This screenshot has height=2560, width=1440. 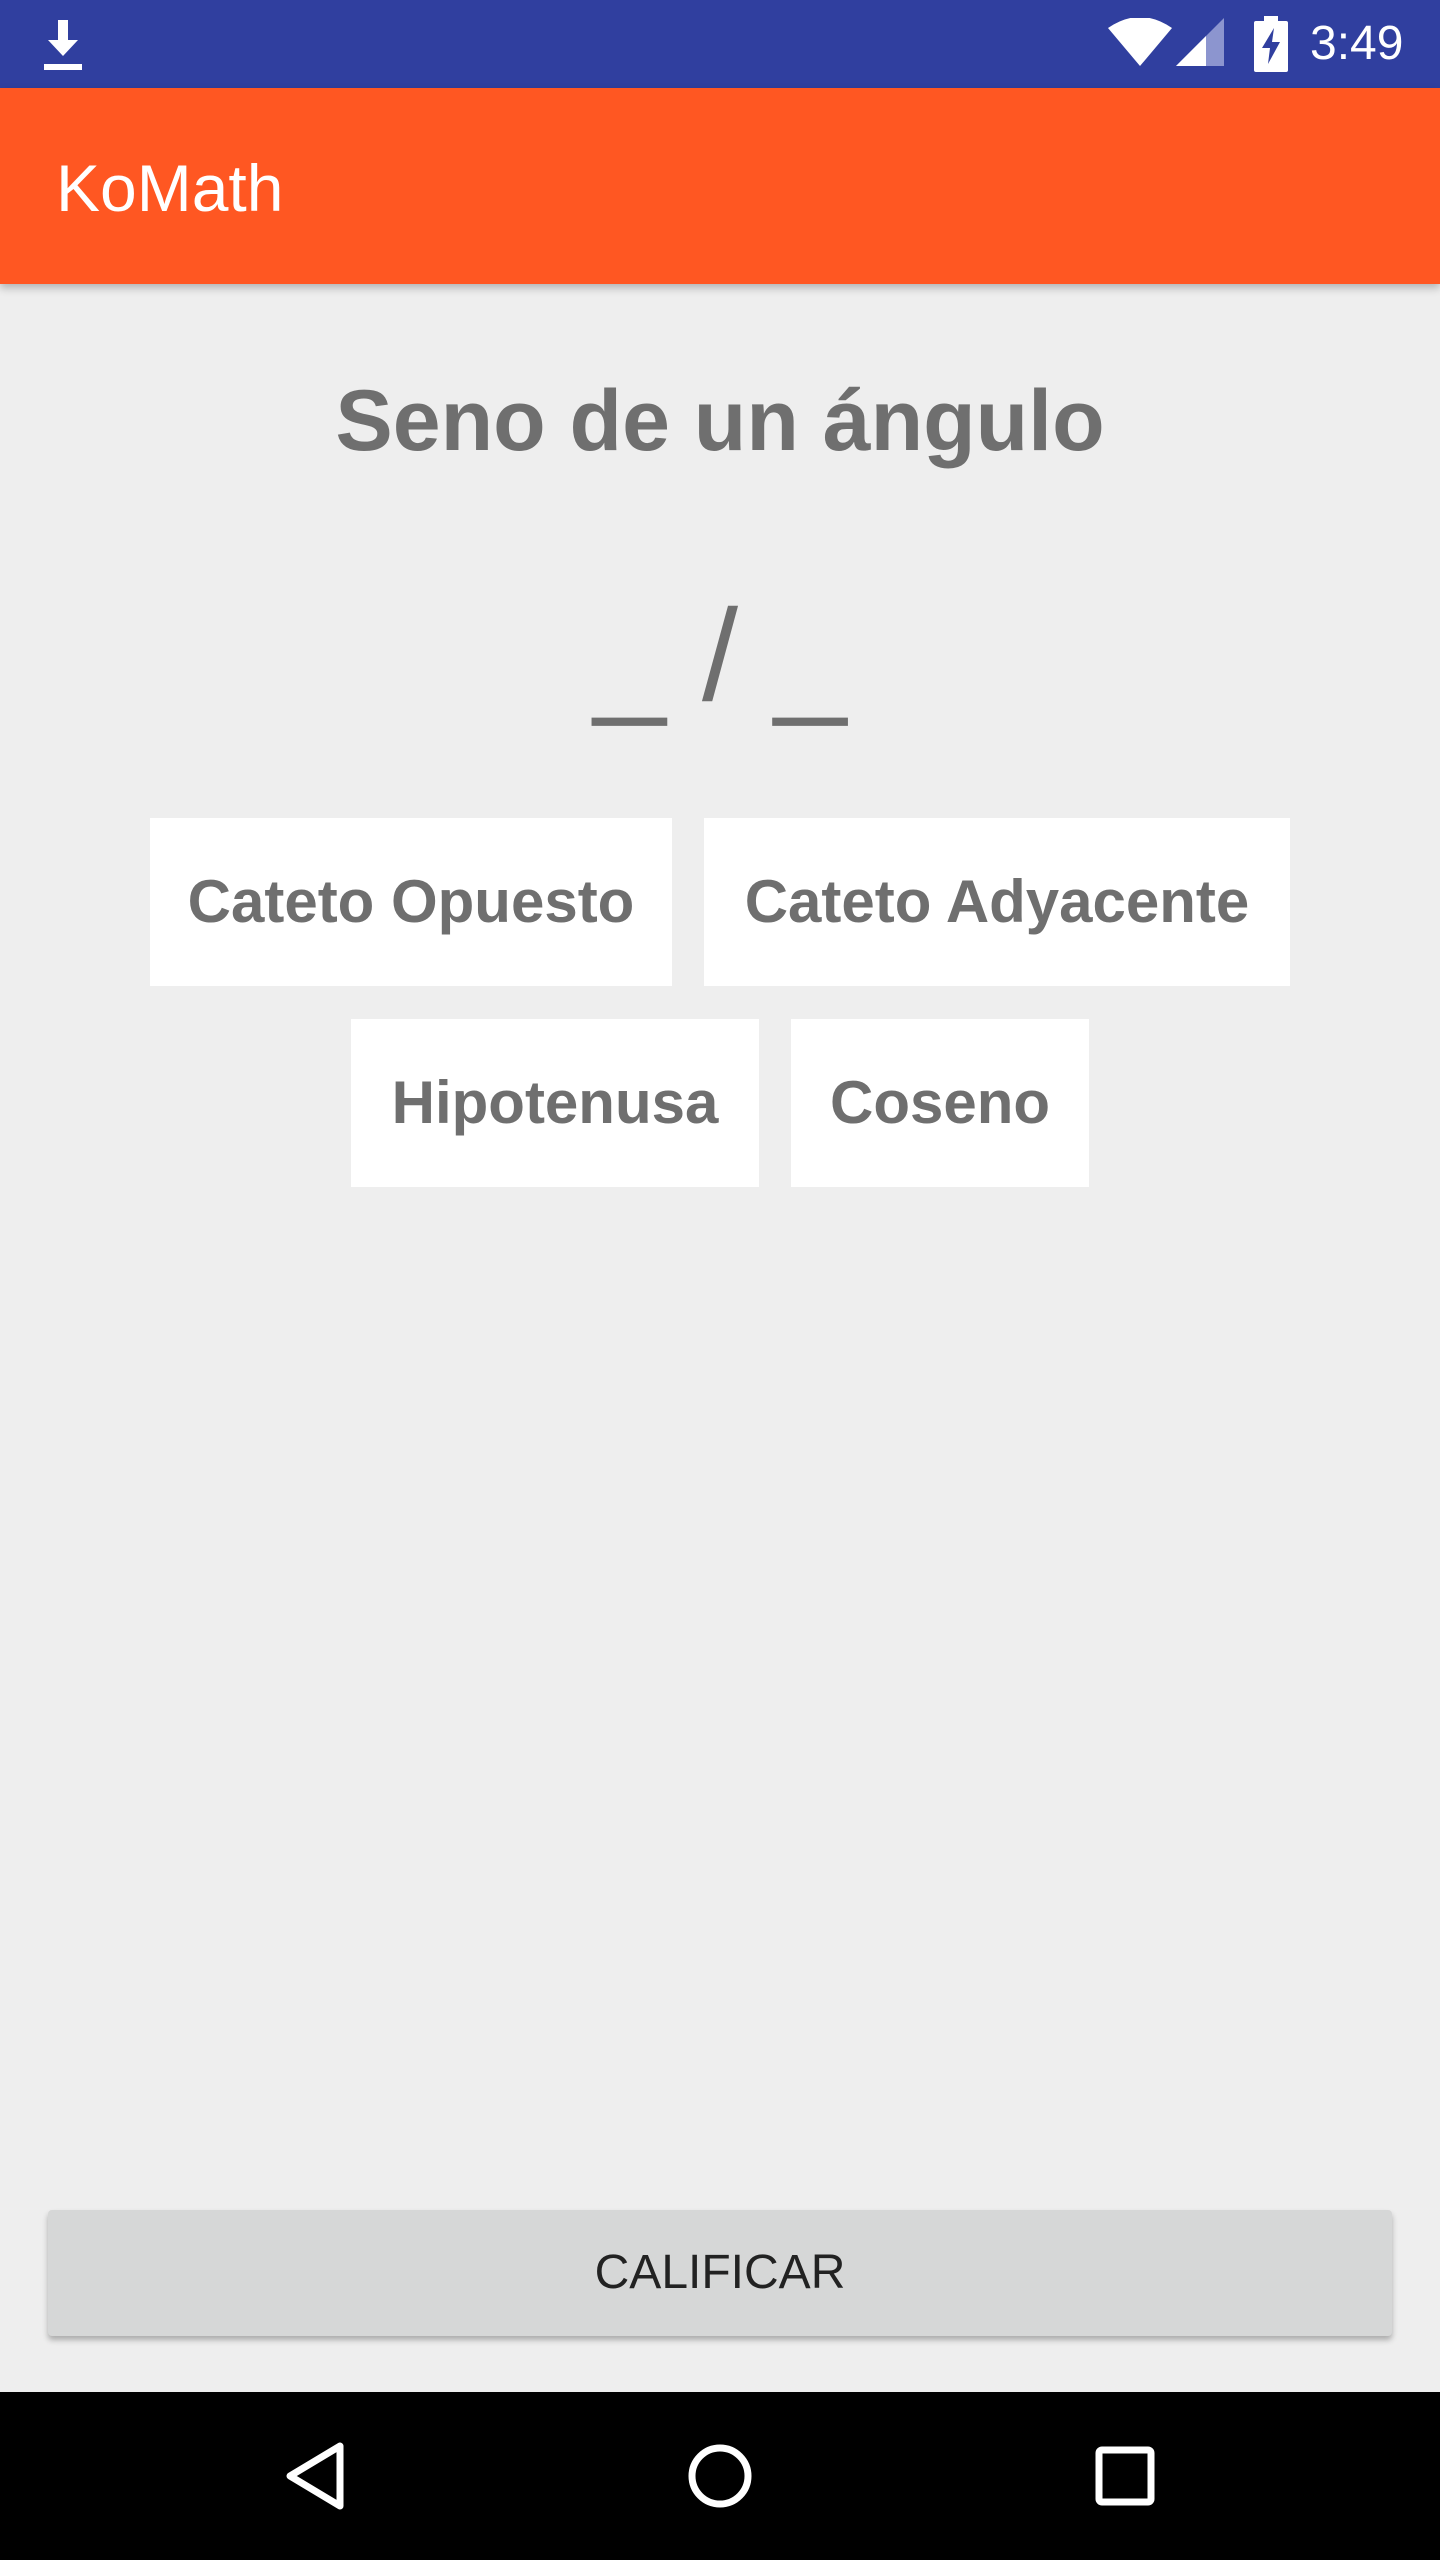 What do you see at coordinates (1140, 42) in the screenshot?
I see `wifi-icon` at bounding box center [1140, 42].